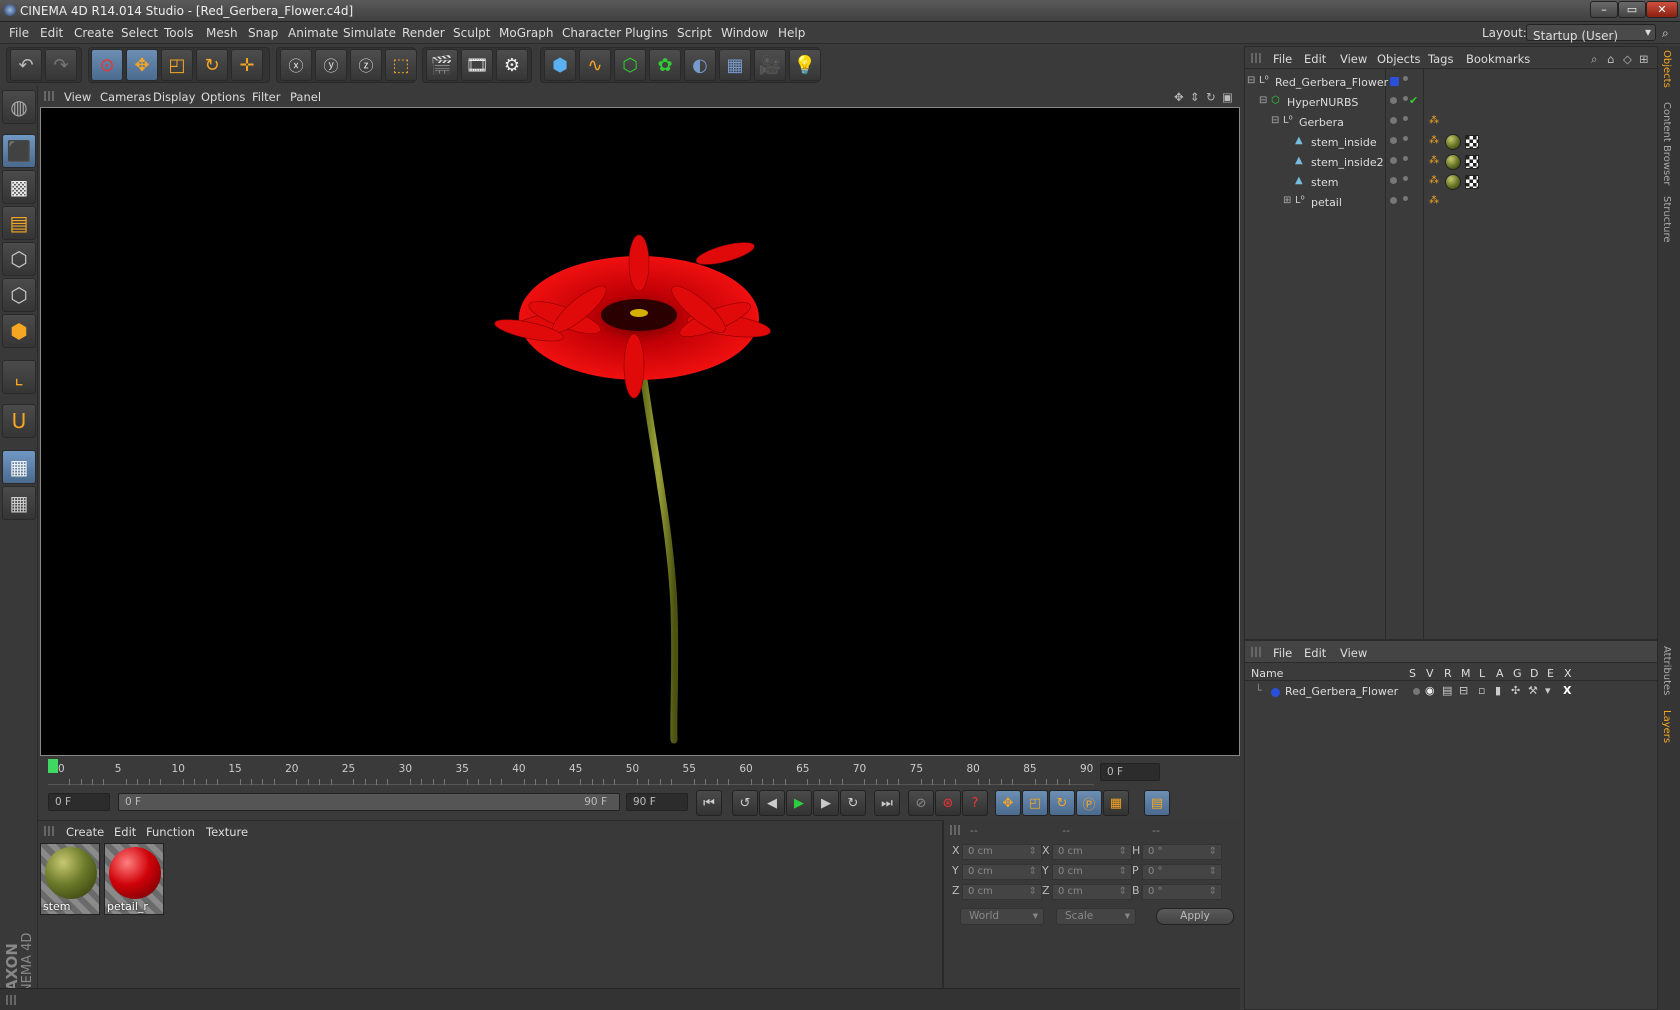 This screenshot has width=1680, height=1010. Describe the element at coordinates (1451, 203) in the screenshot. I see `object-row: ⊞ L⁰ petail ⁂` at that location.